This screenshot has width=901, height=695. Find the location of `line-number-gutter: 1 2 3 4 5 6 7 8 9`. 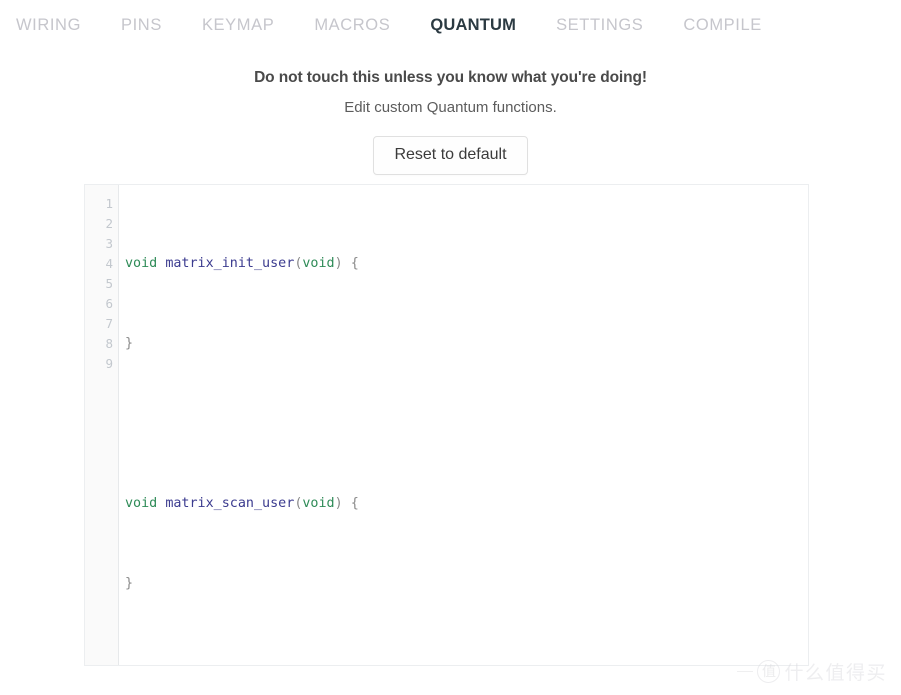

line-number-gutter: 1 2 3 4 5 6 7 8 9 is located at coordinates (102, 425).